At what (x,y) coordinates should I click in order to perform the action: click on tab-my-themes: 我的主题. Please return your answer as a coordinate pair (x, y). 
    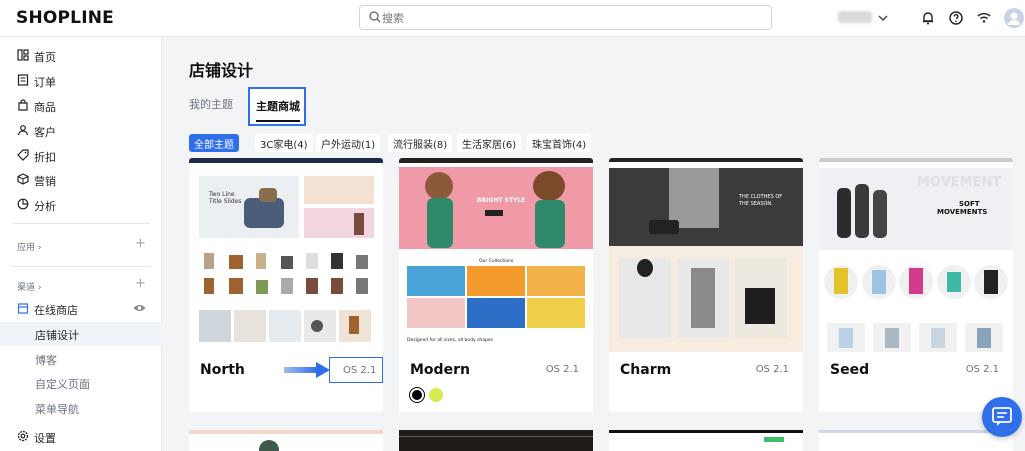
    Looking at the image, I should click on (211, 104).